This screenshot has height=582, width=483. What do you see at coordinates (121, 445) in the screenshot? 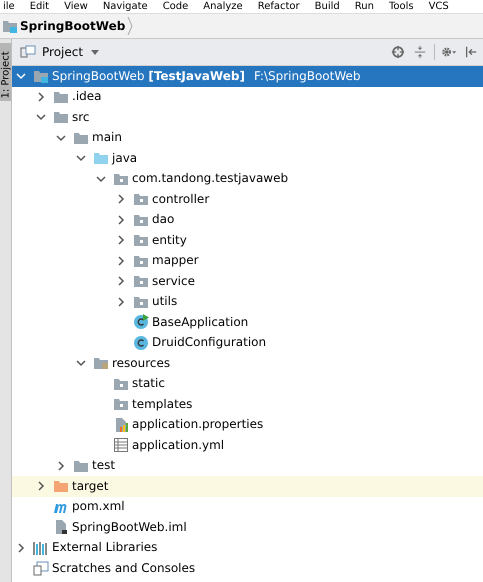
I see `table-file-icon` at bounding box center [121, 445].